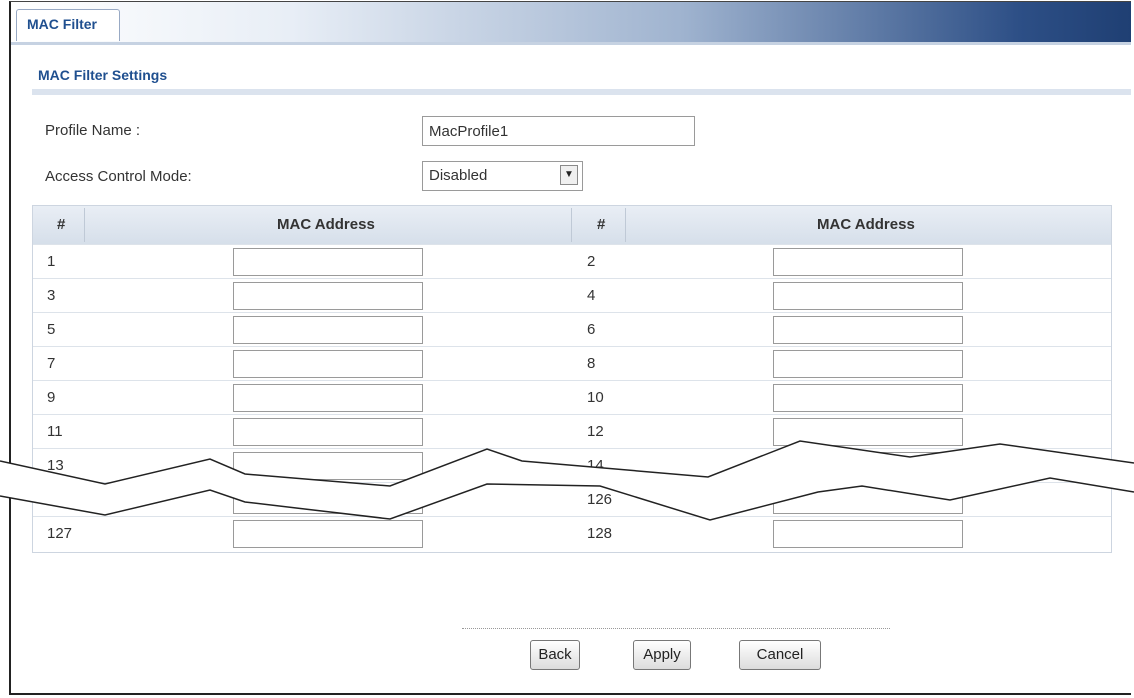  I want to click on page-break-marker, so click(567, 480).